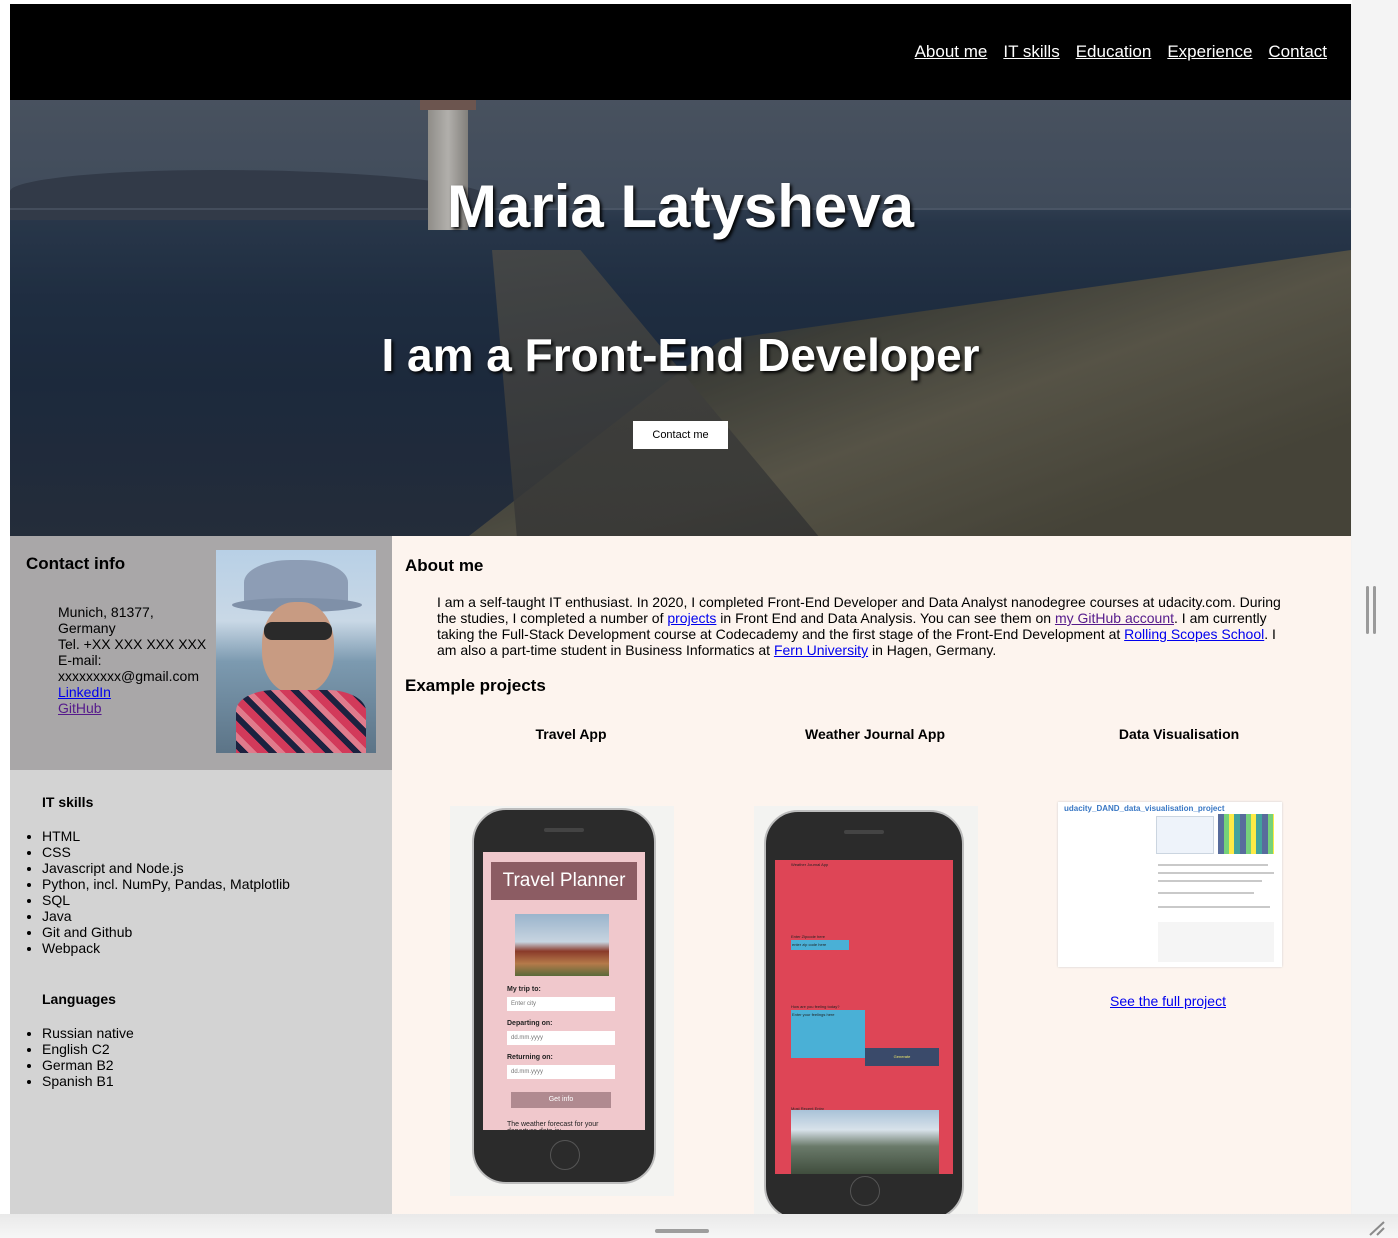 This screenshot has height=1238, width=1398. I want to click on contact-me-button: Contact me, so click(680, 435).